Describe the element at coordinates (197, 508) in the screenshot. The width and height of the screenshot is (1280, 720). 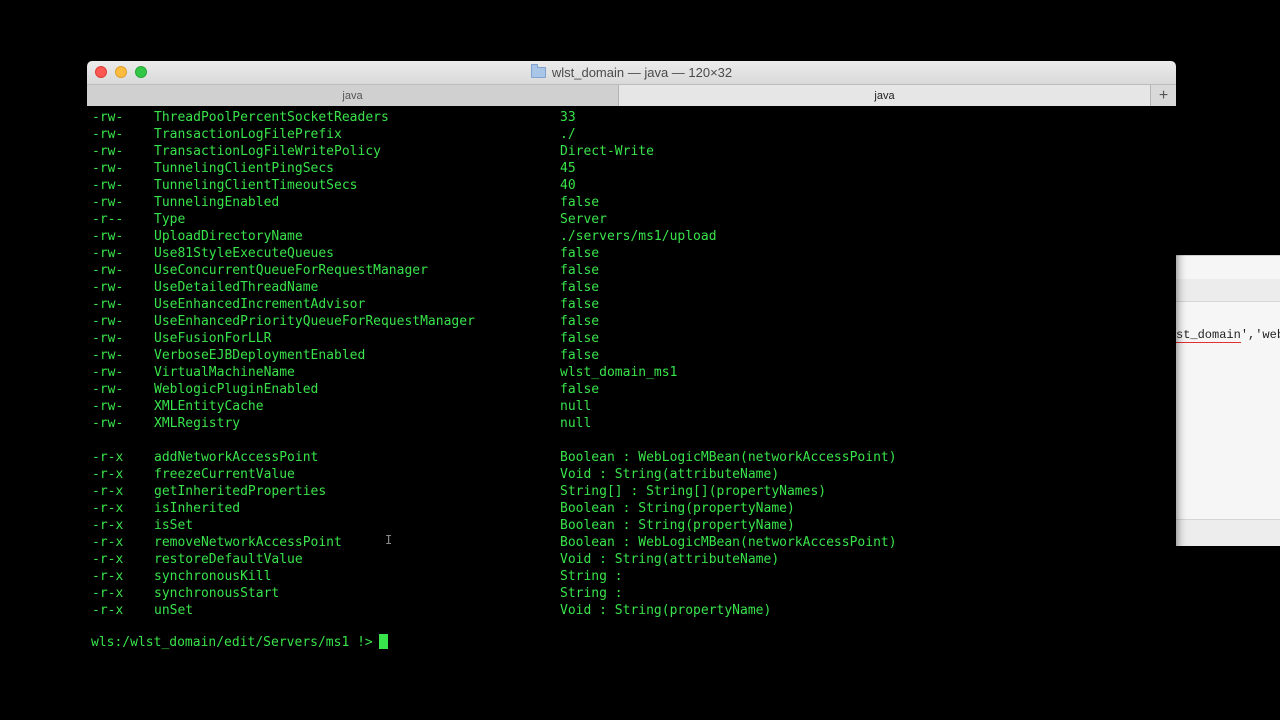
I see `row-name: isInherited` at that location.